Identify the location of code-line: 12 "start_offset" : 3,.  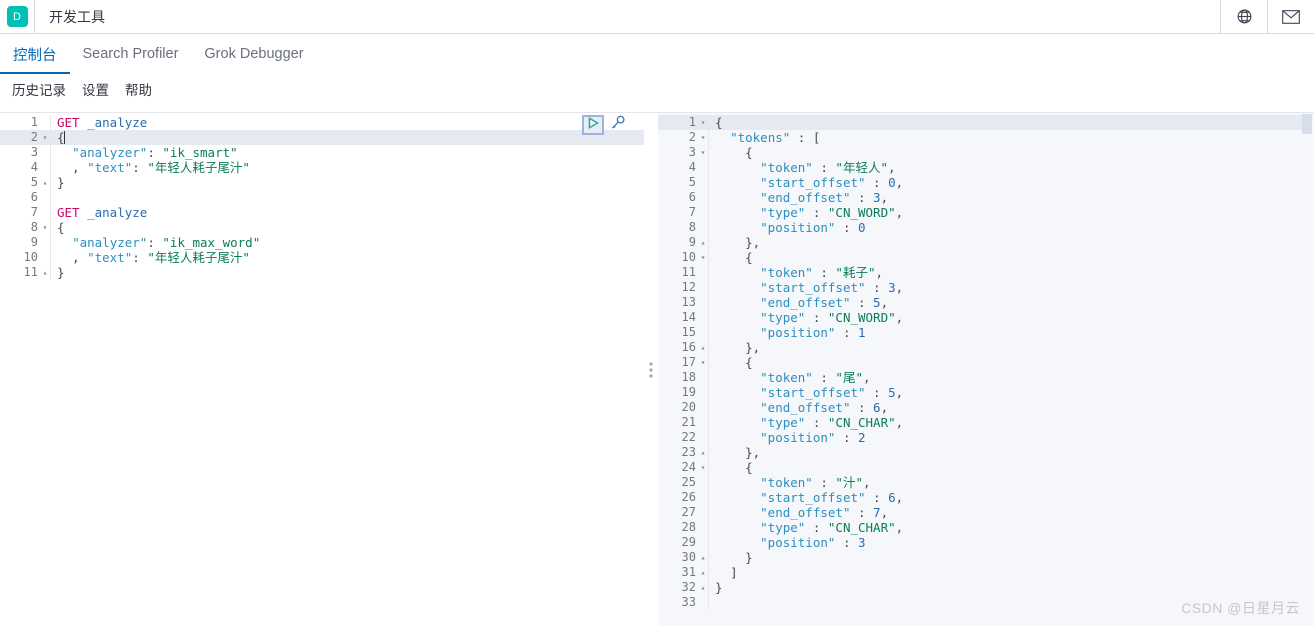
(986, 287).